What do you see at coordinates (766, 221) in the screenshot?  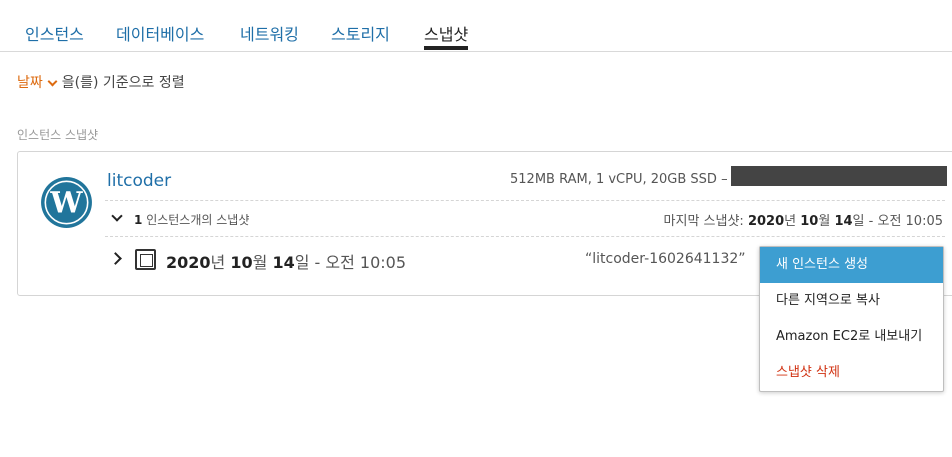 I see `last-snapshot-year: 2020` at bounding box center [766, 221].